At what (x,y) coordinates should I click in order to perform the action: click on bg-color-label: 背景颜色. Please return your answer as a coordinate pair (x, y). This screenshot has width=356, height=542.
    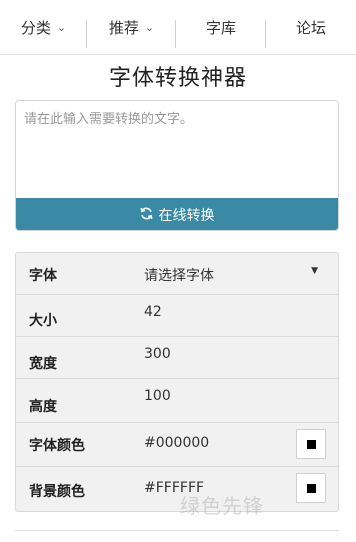
    Looking at the image, I should click on (57, 492).